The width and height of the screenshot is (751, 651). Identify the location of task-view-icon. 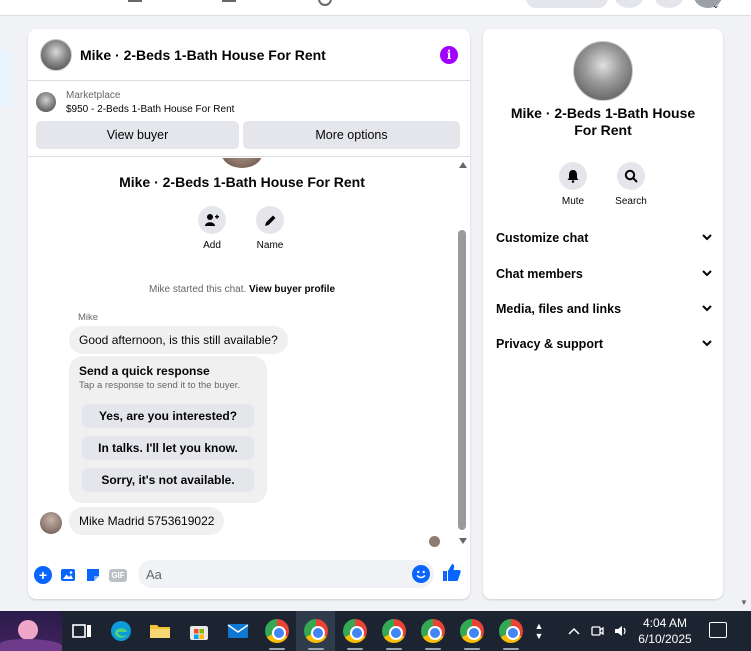
(81, 631).